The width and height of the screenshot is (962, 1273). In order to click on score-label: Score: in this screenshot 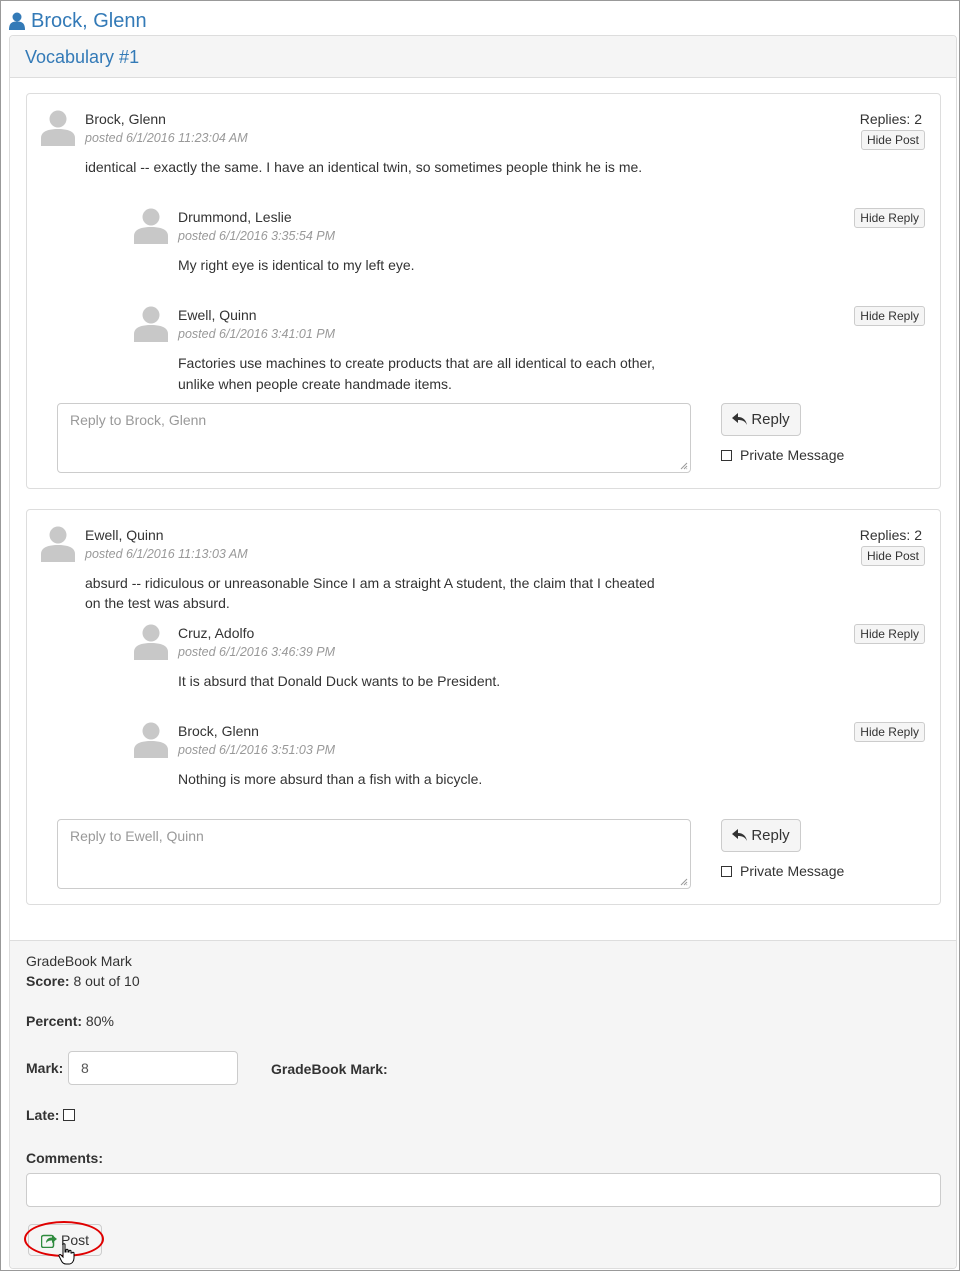, I will do `click(48, 981)`.